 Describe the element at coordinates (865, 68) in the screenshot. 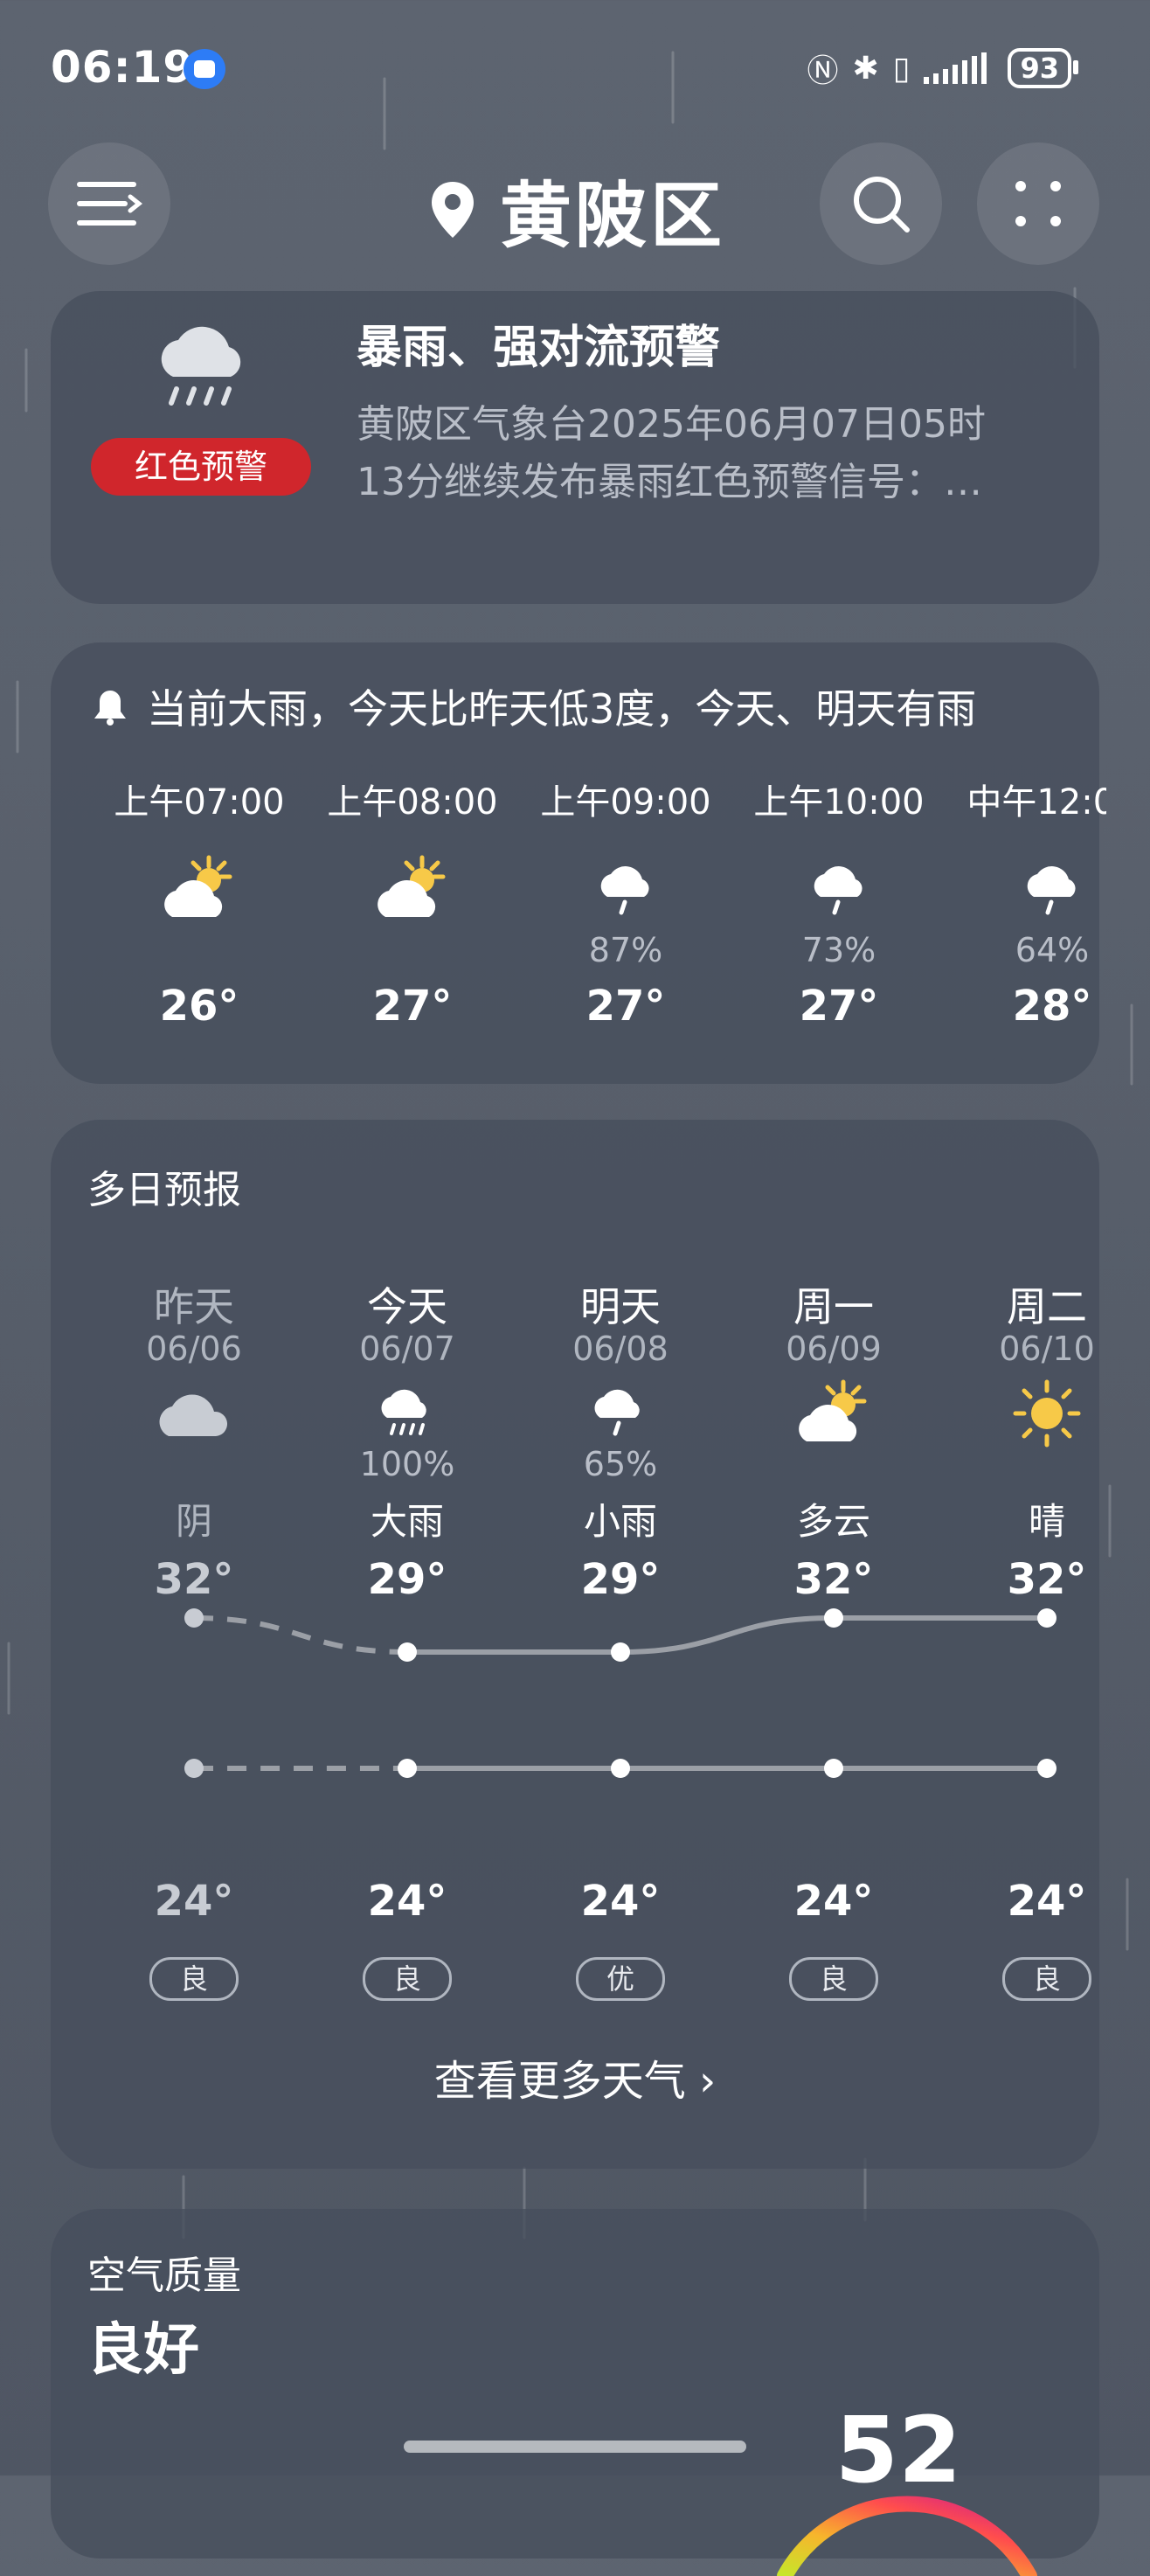

I see `bluetooth-icon: ✱` at that location.